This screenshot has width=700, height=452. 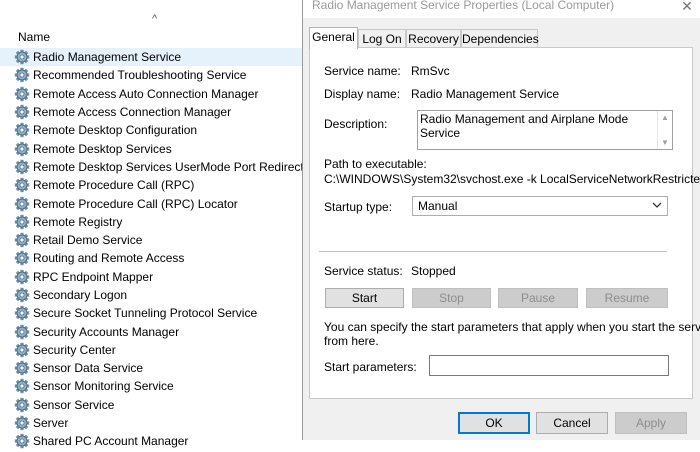 What do you see at coordinates (103, 386) in the screenshot?
I see `service-name: Sensor Monitoring Service` at bounding box center [103, 386].